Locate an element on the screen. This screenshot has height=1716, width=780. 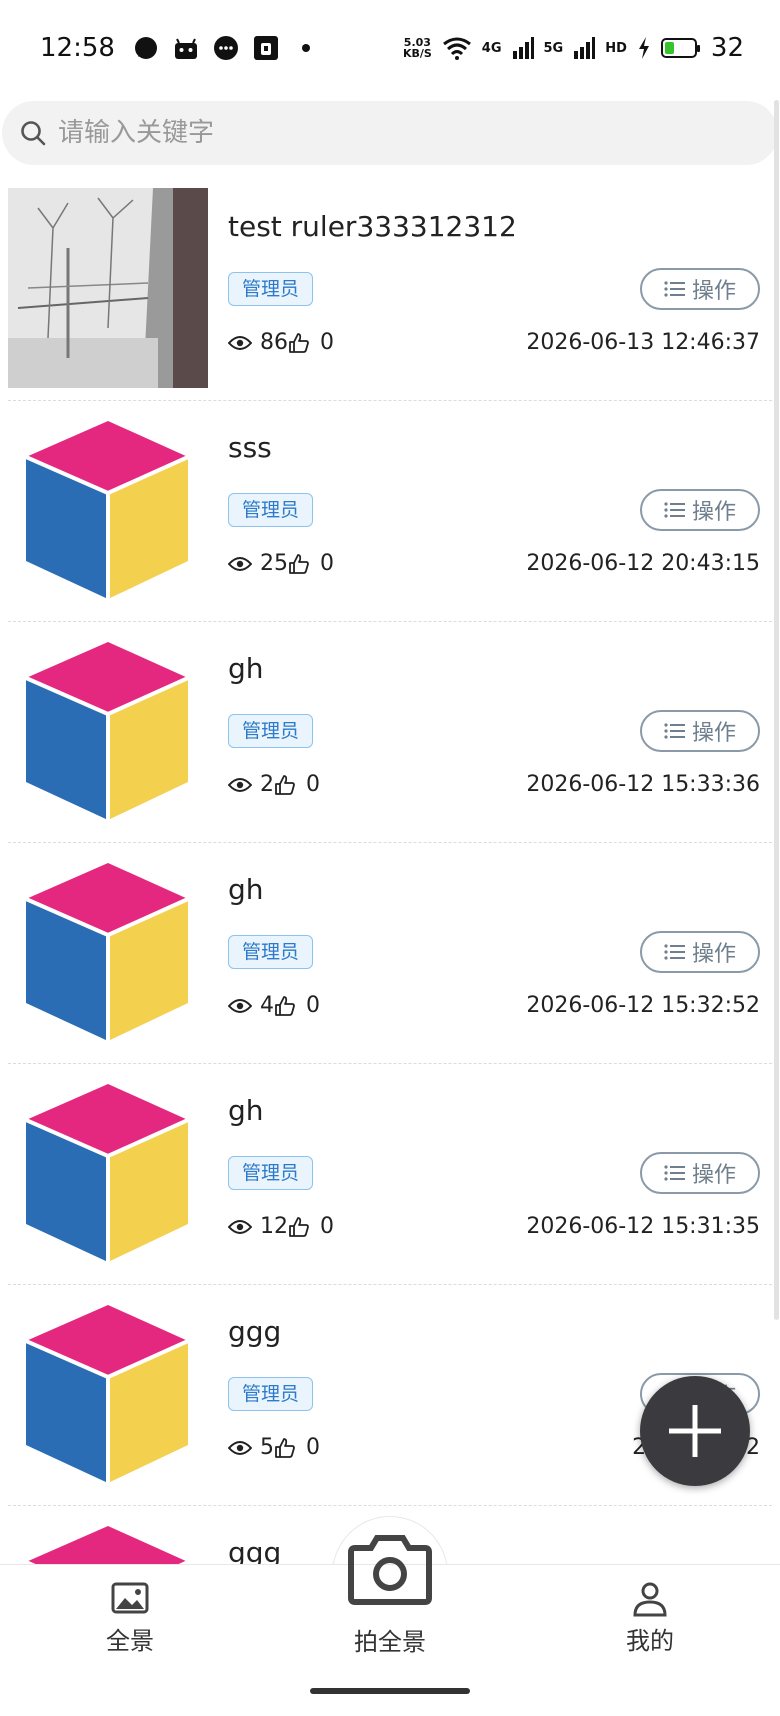
item-date: 2026-06-12 20:43:15 is located at coordinates (643, 563).